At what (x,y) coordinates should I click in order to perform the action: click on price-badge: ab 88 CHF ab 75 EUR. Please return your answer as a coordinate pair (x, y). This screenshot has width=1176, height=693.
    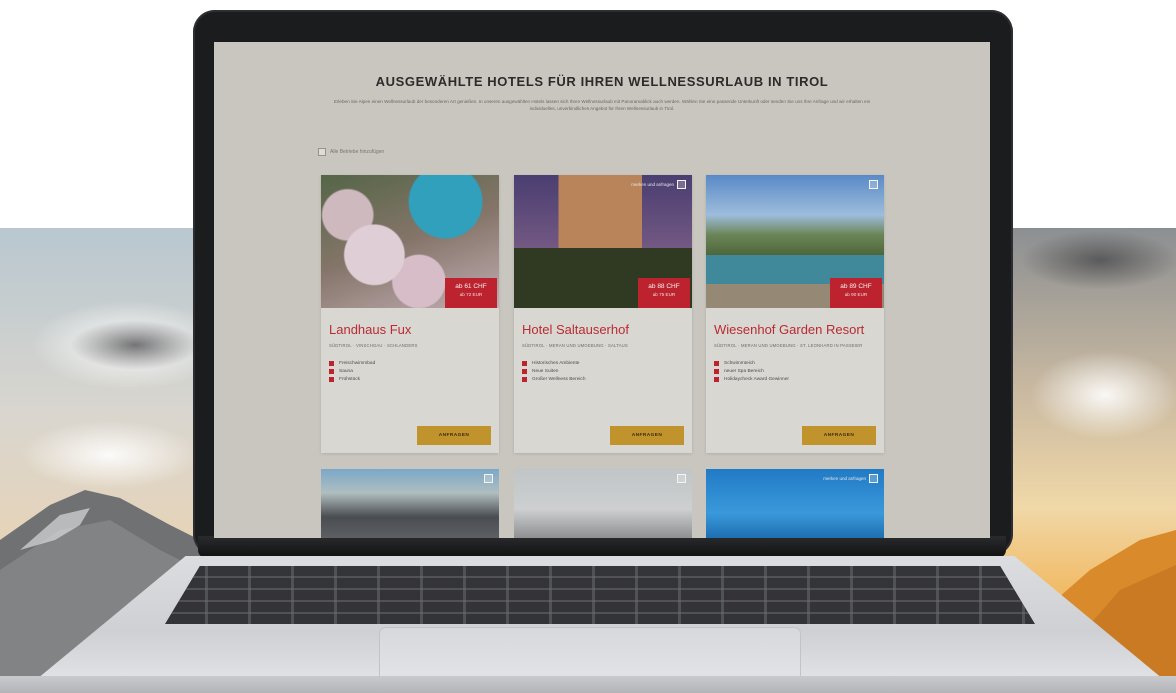
    Looking at the image, I should click on (664, 293).